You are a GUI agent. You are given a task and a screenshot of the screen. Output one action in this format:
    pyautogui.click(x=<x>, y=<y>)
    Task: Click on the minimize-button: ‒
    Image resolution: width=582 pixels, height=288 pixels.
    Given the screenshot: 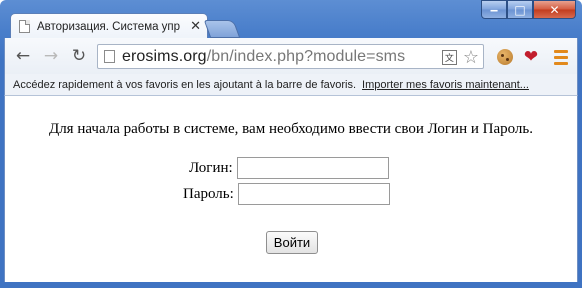 What is the action you would take?
    pyautogui.click(x=494, y=9)
    